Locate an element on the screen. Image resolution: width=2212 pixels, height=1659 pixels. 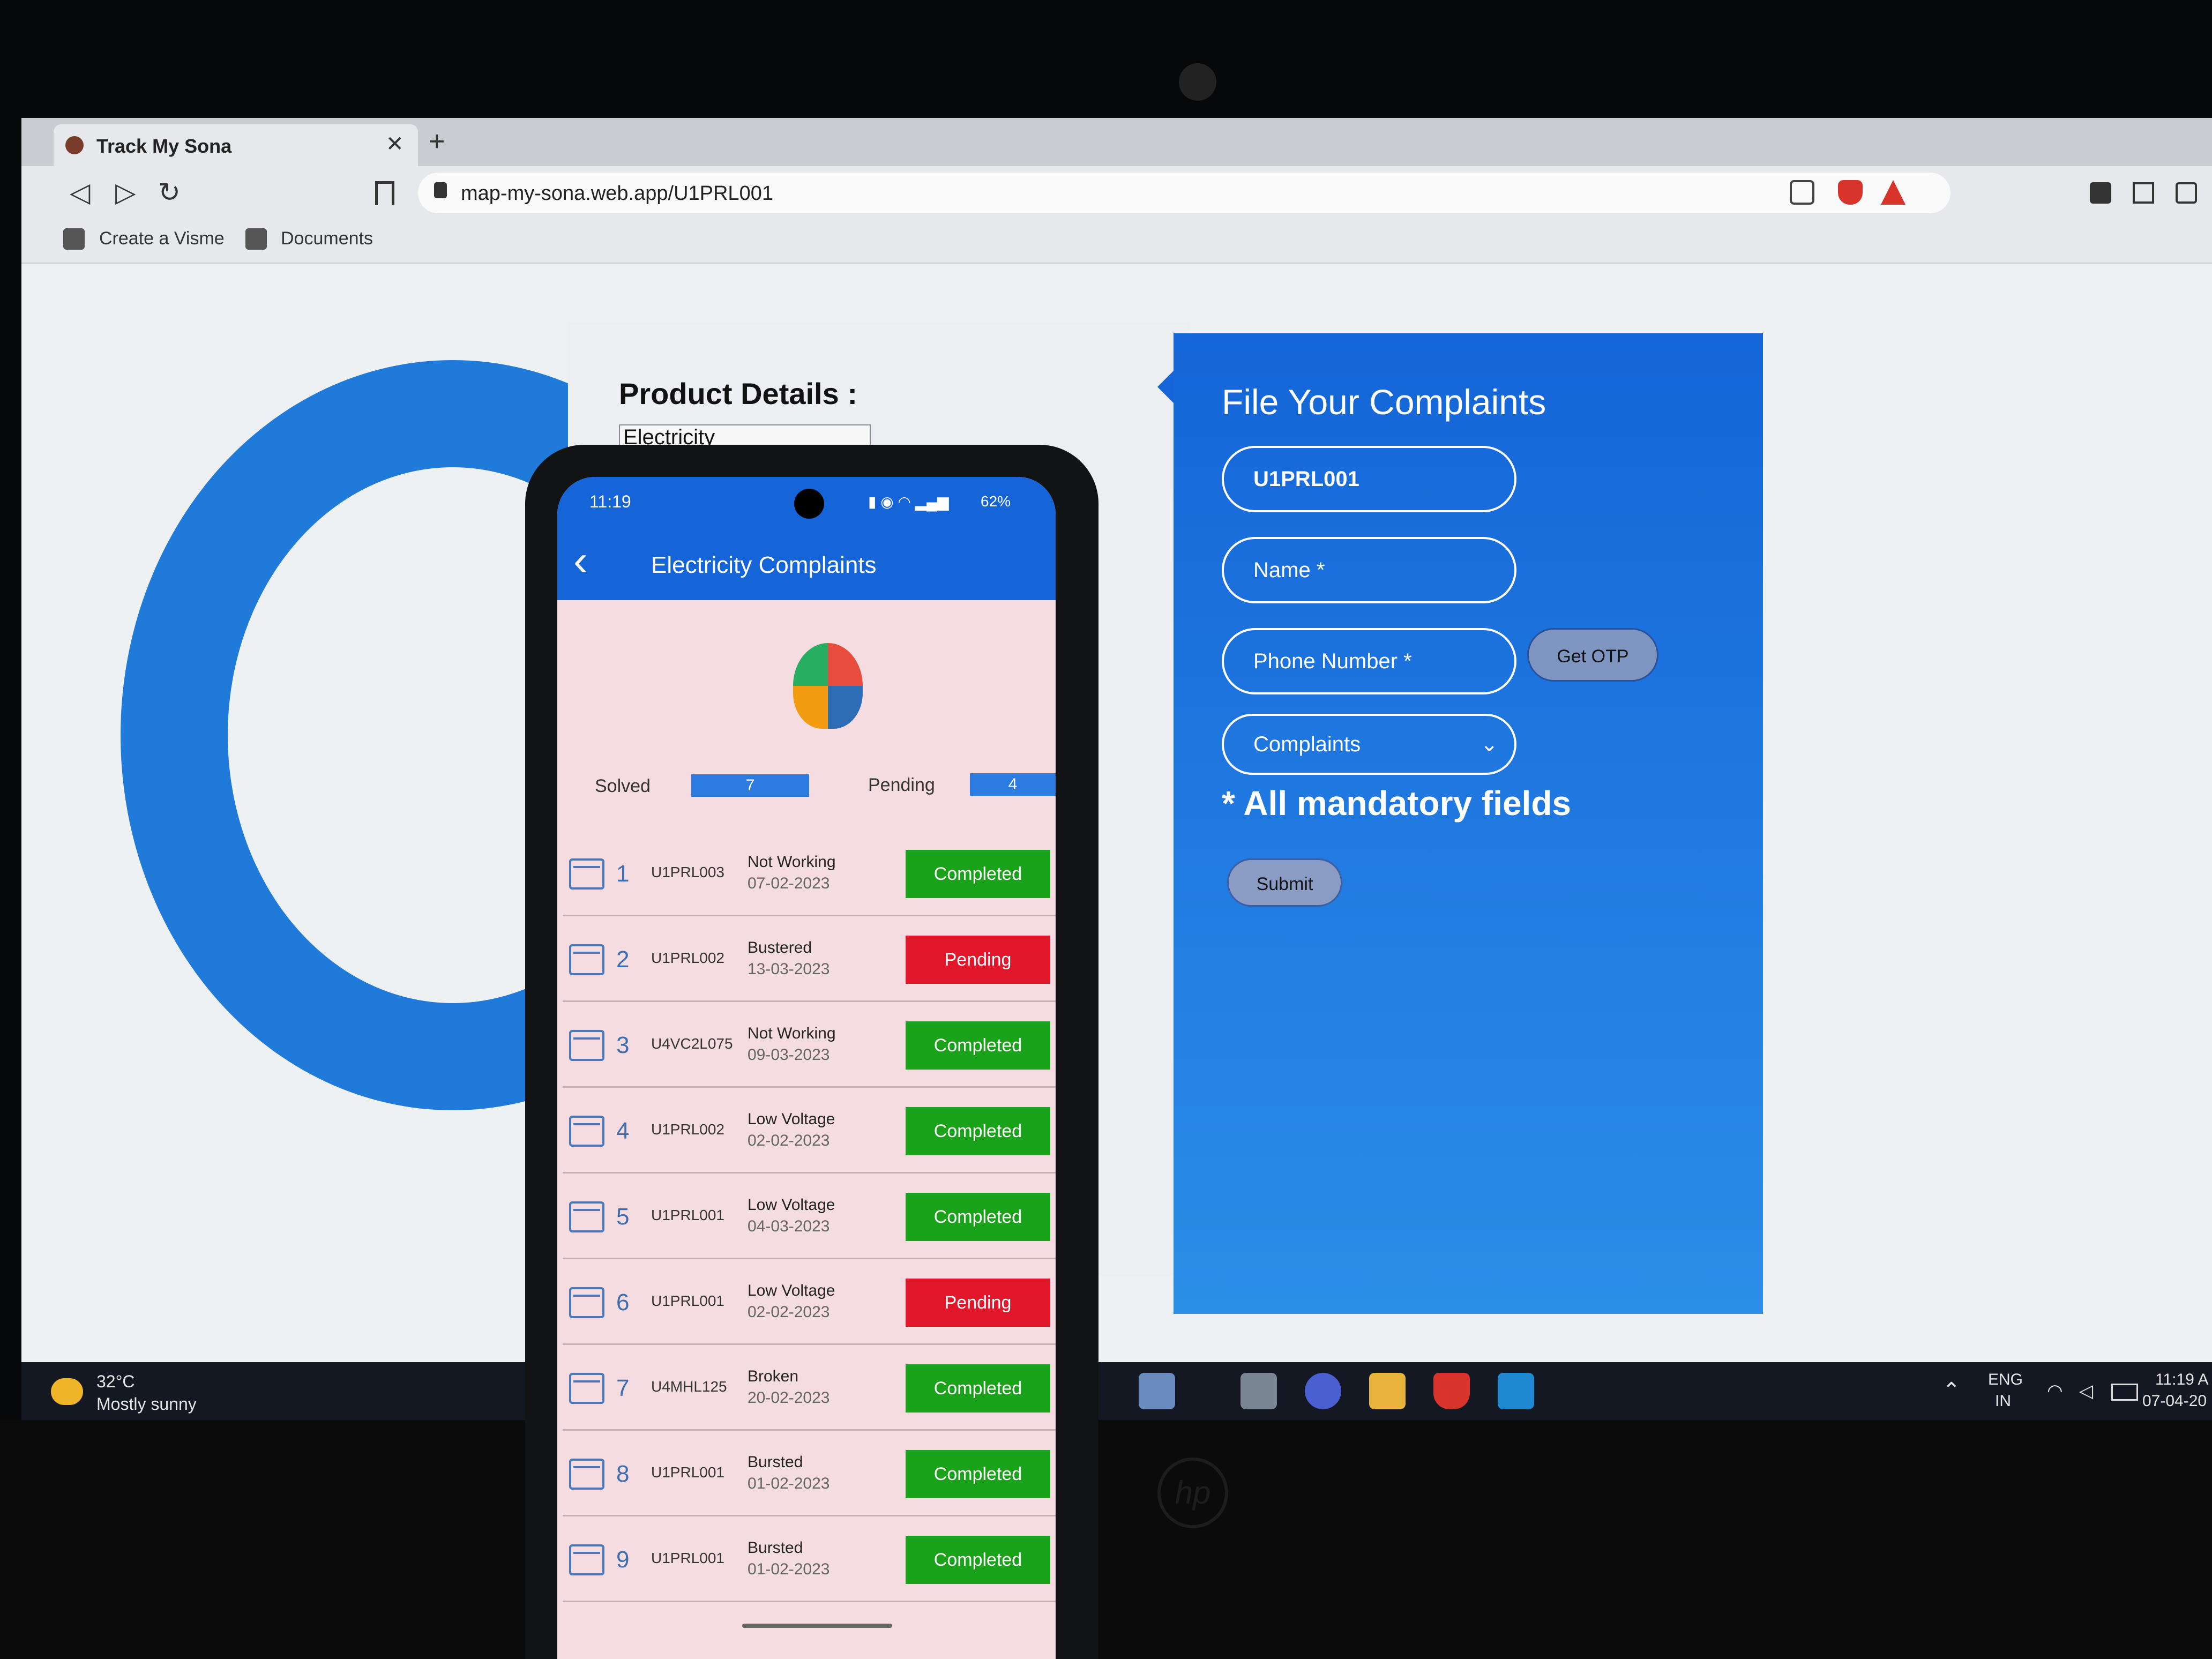
sidebar-icon is located at coordinates (2143, 193).